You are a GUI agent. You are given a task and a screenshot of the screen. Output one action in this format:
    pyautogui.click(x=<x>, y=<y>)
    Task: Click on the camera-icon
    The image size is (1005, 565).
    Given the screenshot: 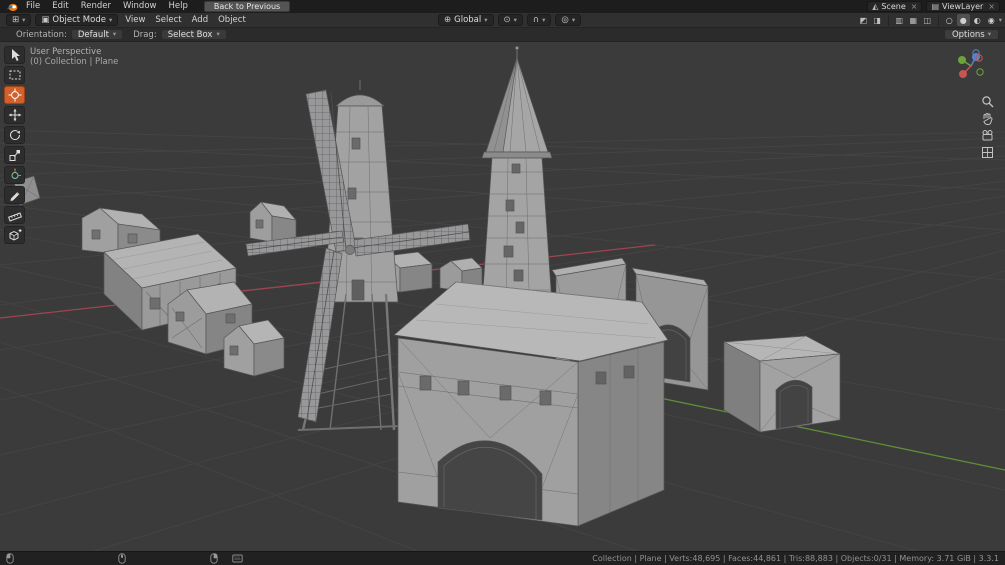 What is the action you would take?
    pyautogui.click(x=987, y=135)
    